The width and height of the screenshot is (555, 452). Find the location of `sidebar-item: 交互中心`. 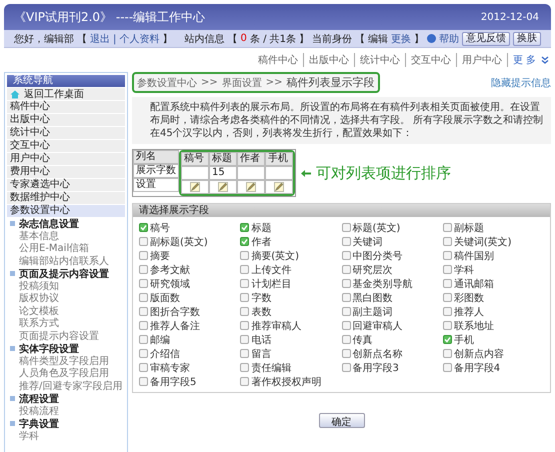

sidebar-item: 交互中心 is located at coordinates (66, 146).